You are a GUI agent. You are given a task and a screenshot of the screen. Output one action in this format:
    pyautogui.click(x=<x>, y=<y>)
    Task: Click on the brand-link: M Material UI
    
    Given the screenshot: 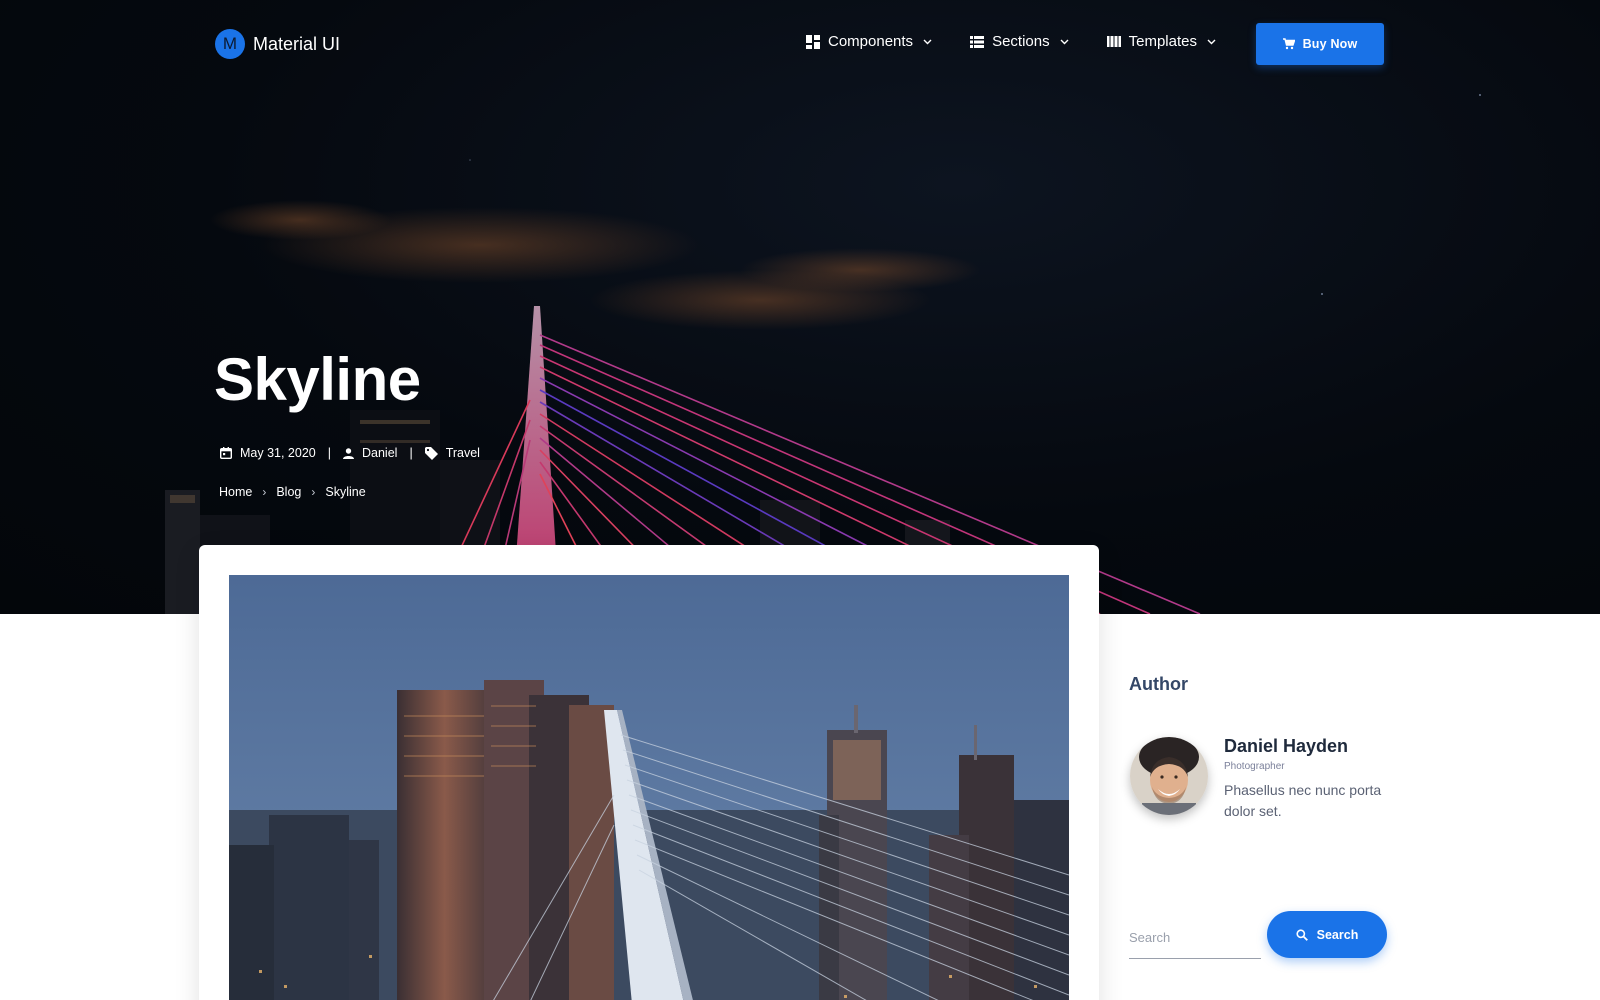 What is the action you would take?
    pyautogui.click(x=277, y=44)
    